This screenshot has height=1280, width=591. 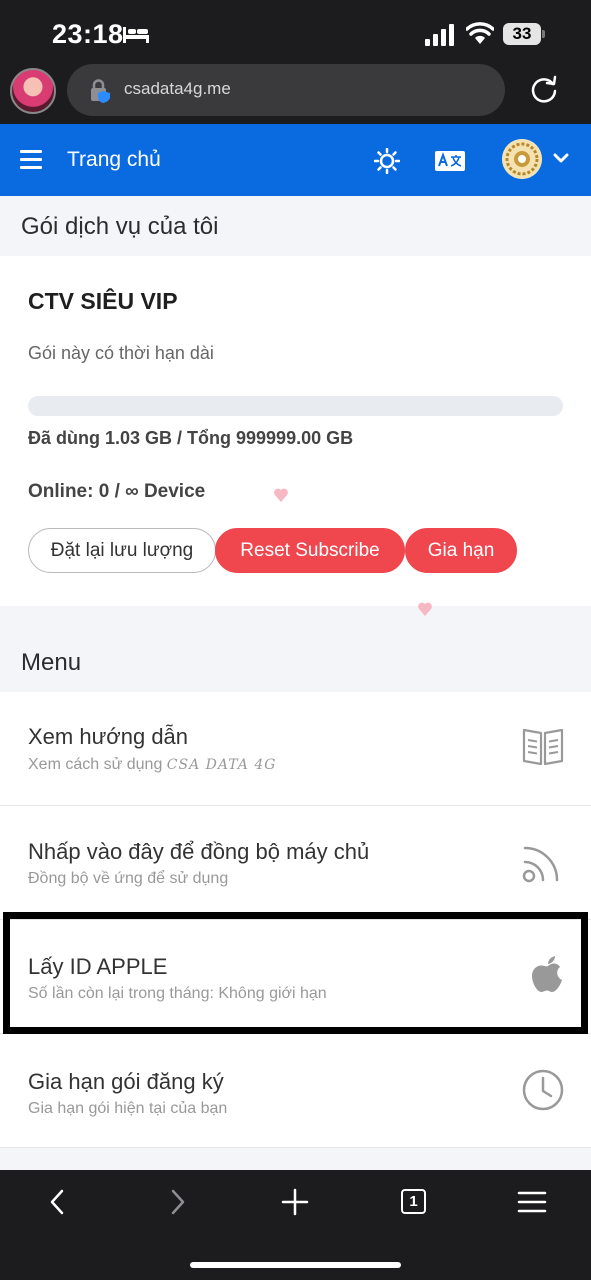 I want to click on brand-text: CSA DATA 4G, so click(x=221, y=765).